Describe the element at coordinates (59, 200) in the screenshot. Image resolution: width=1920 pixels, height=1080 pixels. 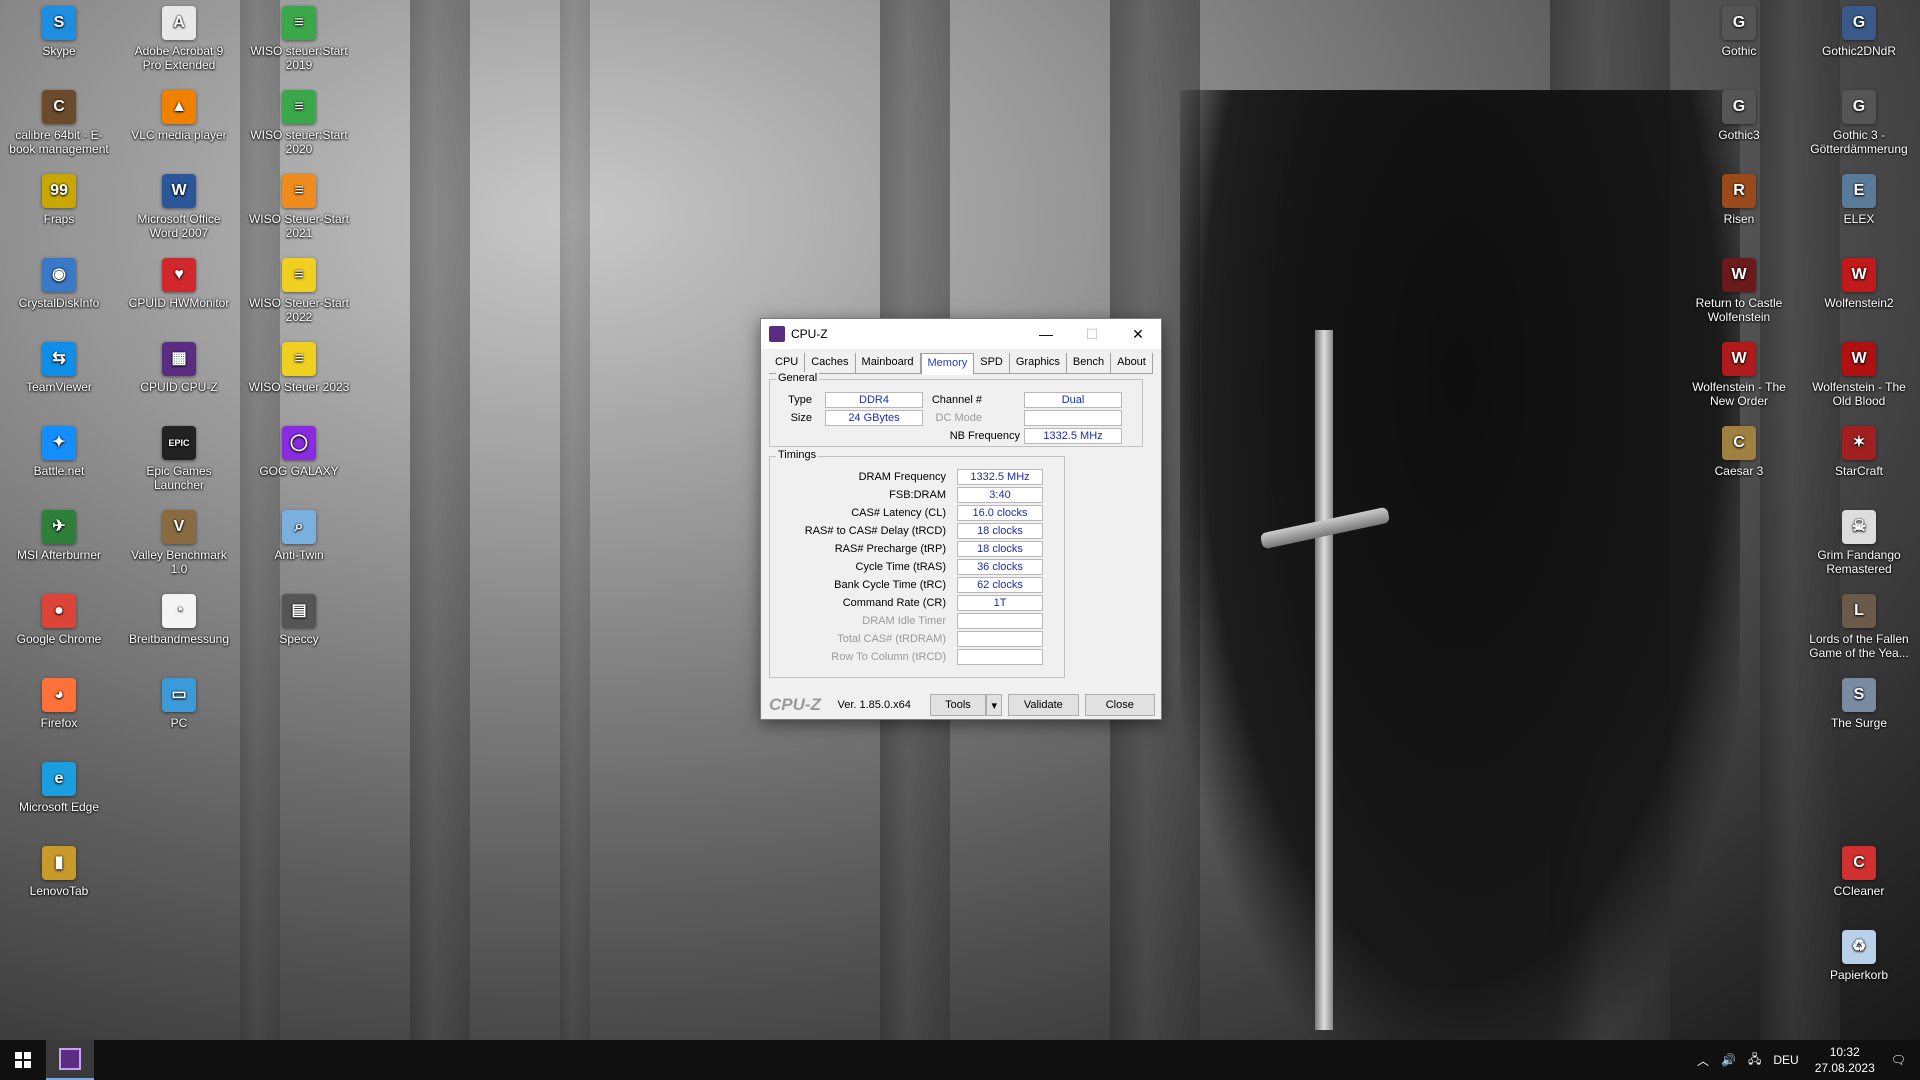
I see `desktop-icon: 99 Fraps` at that location.